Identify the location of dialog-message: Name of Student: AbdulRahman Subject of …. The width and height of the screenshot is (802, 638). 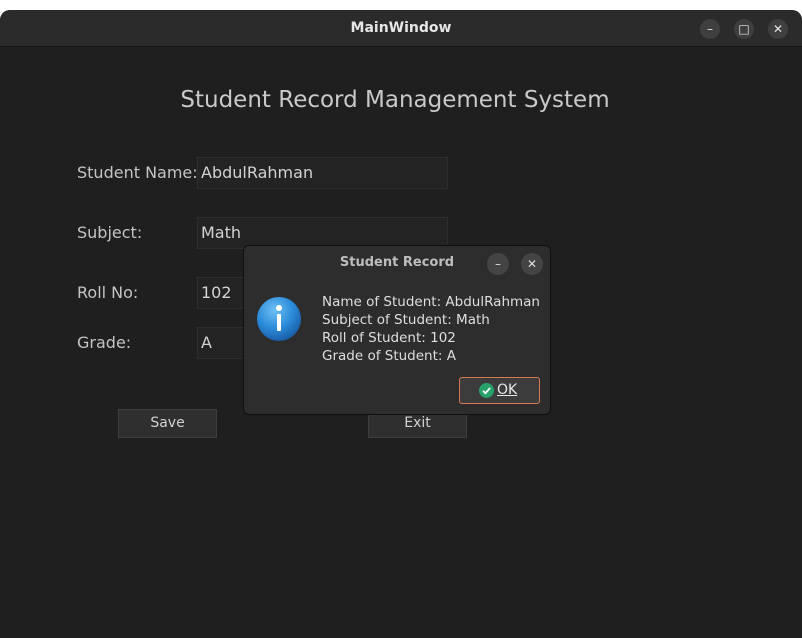
(431, 329).